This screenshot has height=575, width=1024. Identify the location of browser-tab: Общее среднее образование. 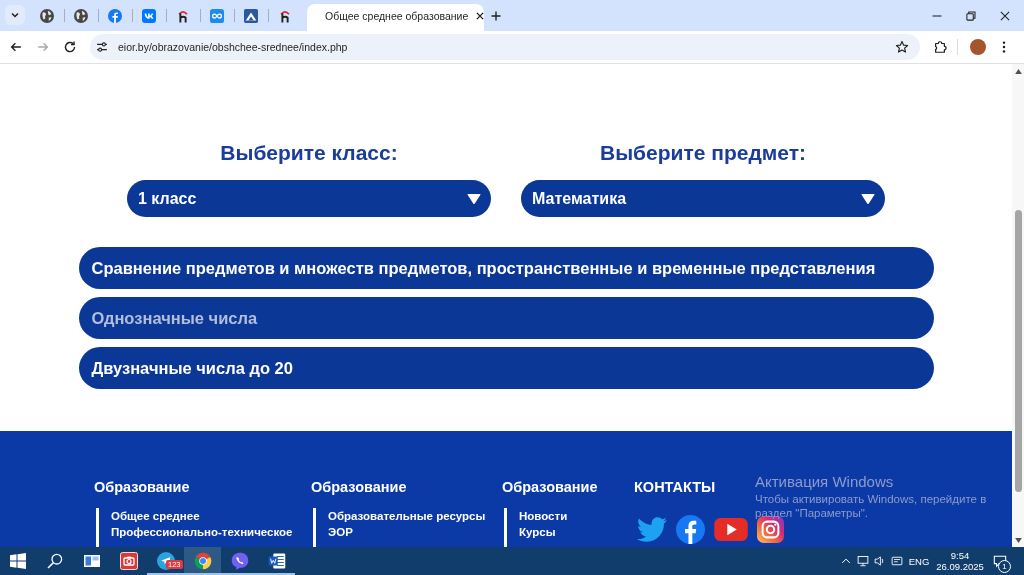
(395, 17).